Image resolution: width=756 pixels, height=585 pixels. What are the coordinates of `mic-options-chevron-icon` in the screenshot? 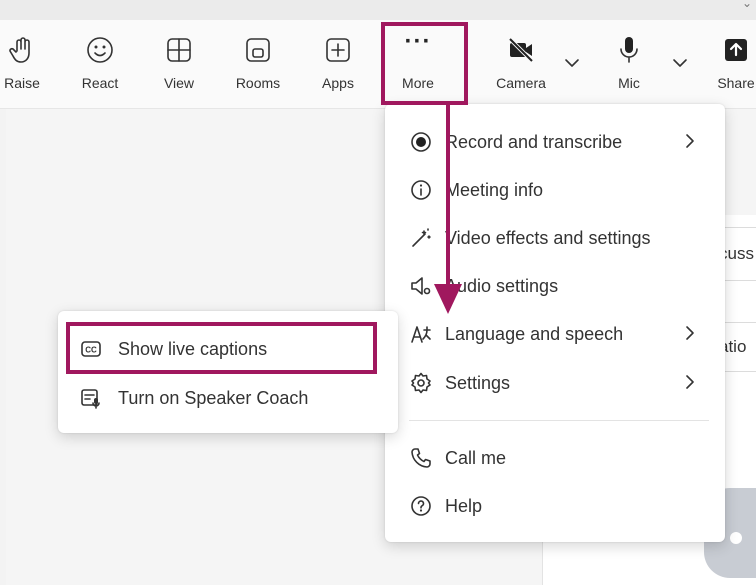 It's located at (680, 63).